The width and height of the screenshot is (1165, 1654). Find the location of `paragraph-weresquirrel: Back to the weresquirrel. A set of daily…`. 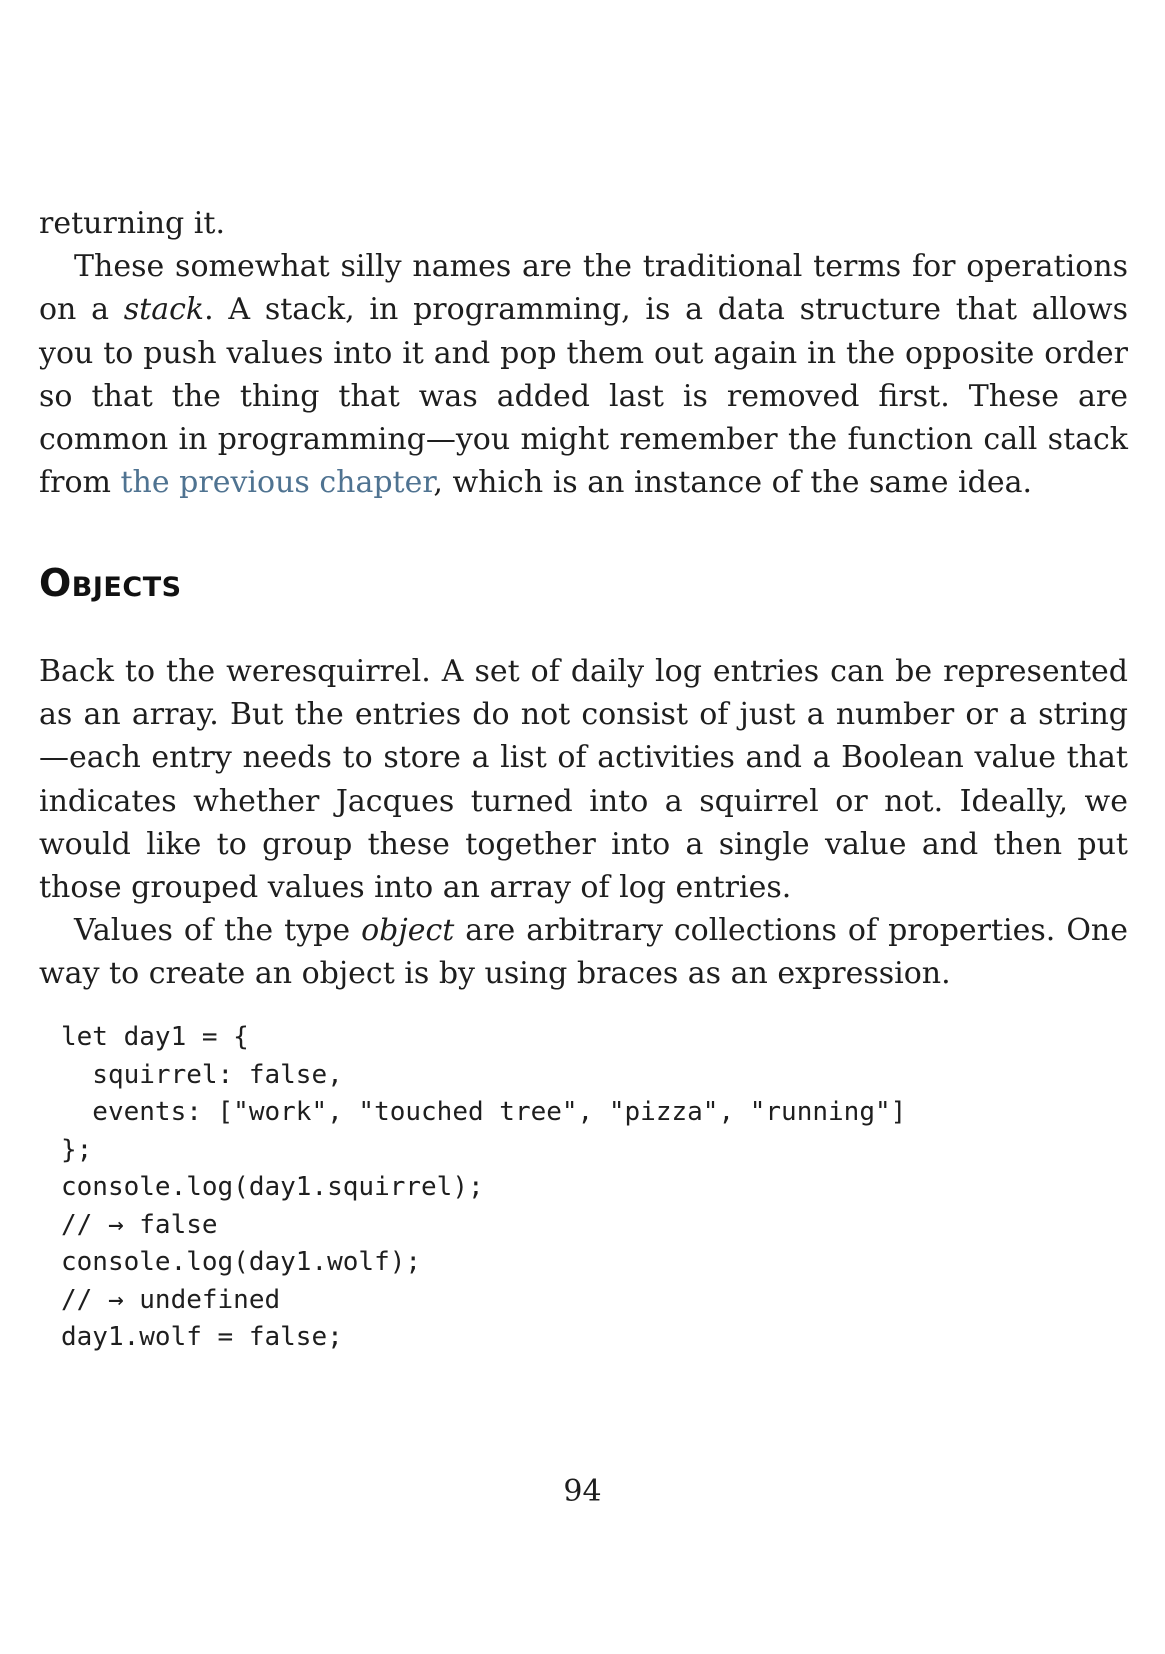

paragraph-weresquirrel: Back to the weresquirrel. A set of daily… is located at coordinates (583, 780).